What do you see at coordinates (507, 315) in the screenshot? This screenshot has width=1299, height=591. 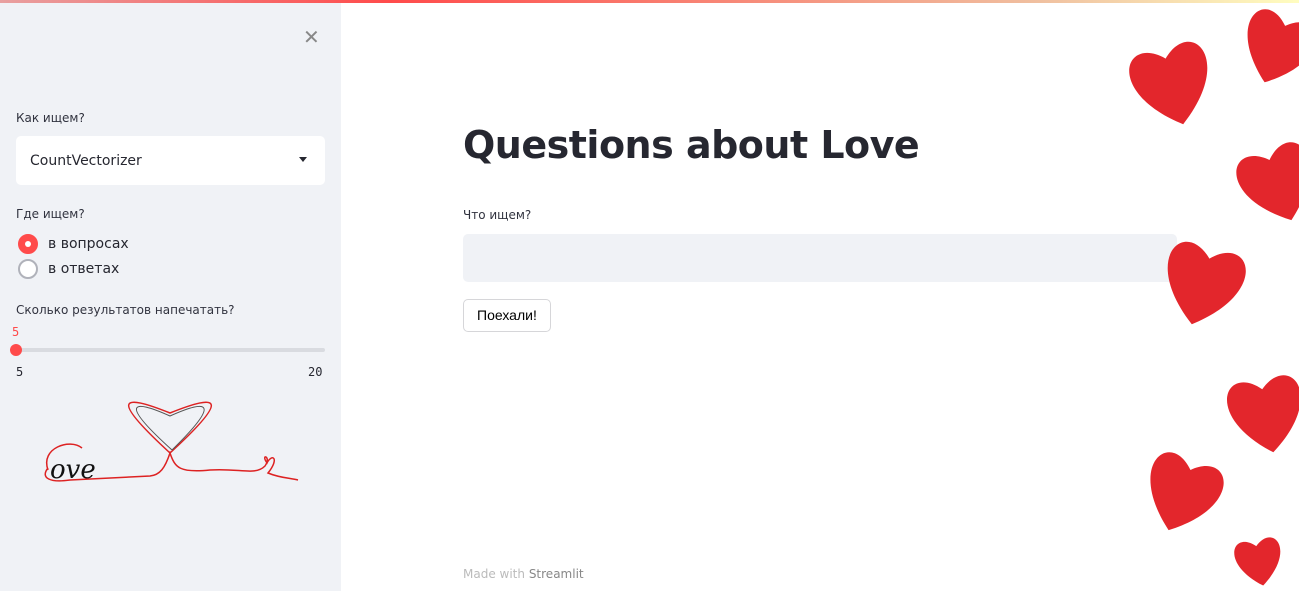 I see `search-button: Поехали!` at bounding box center [507, 315].